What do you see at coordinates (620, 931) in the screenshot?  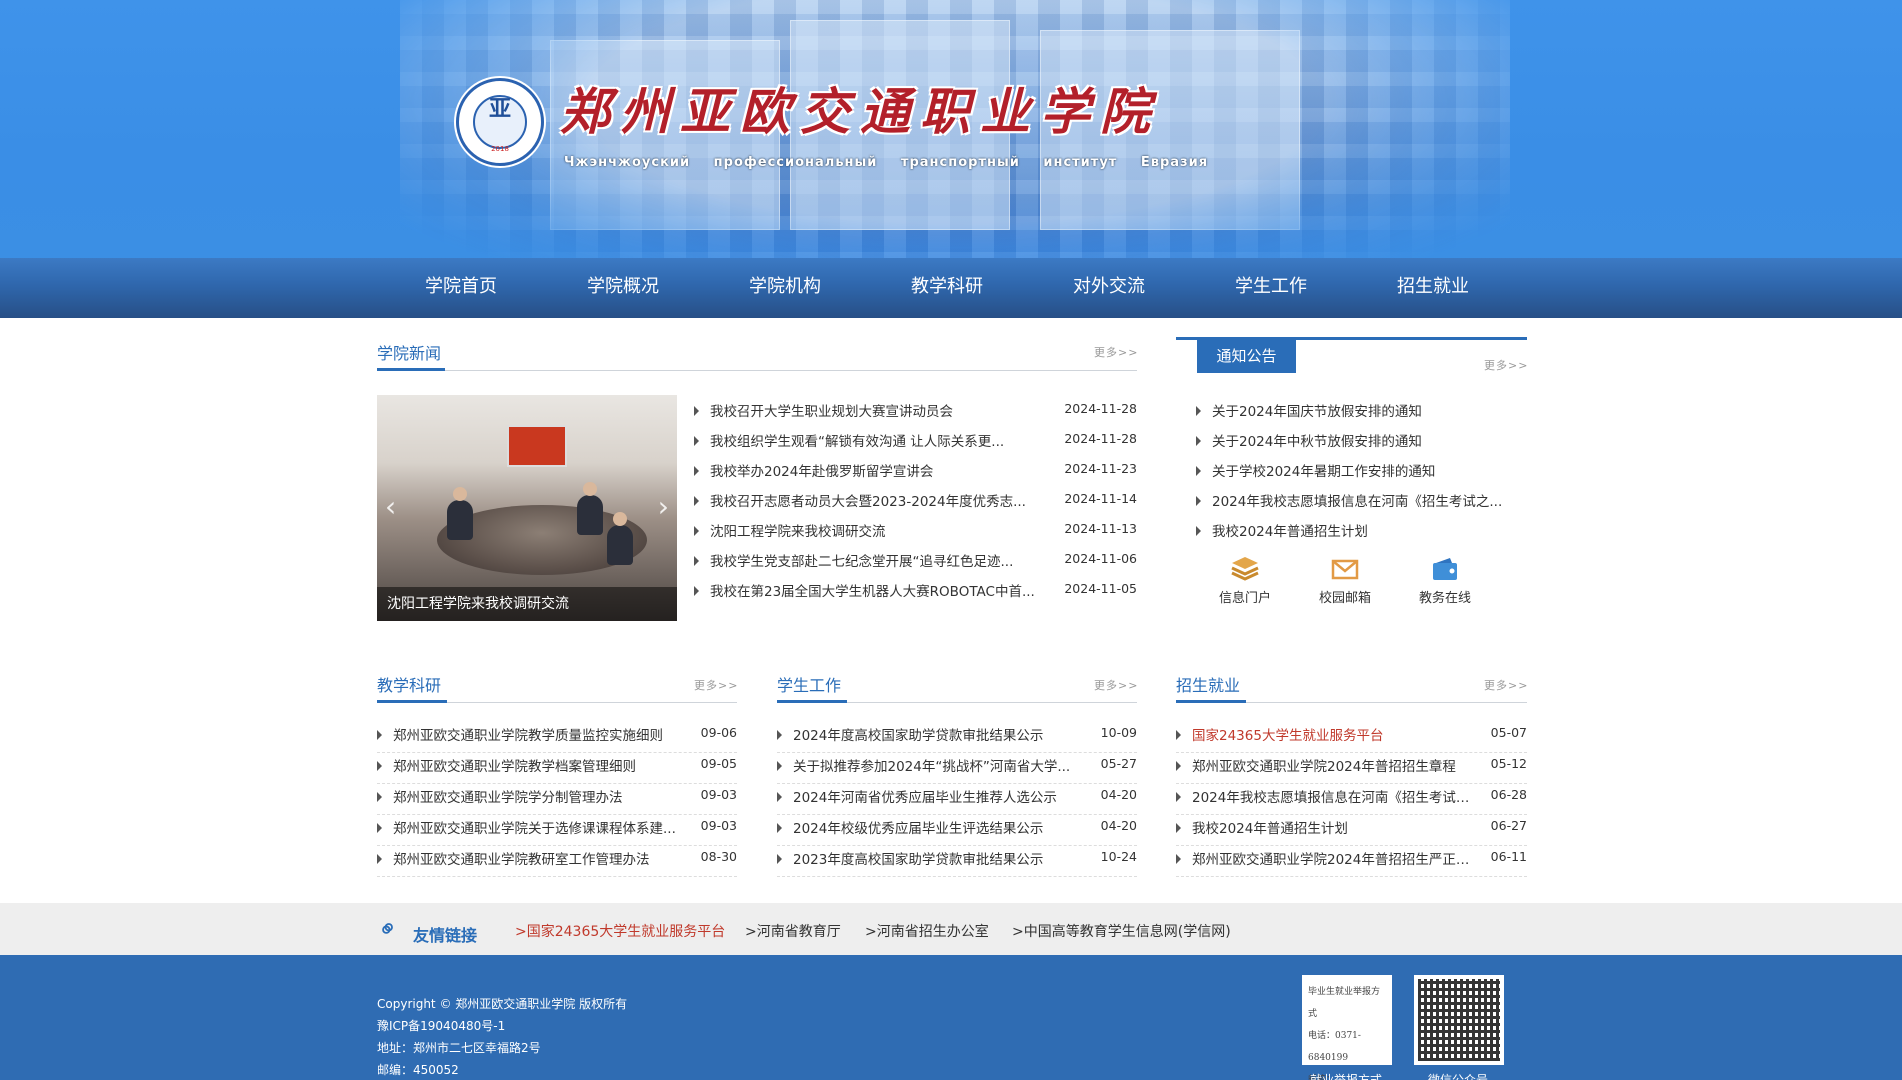 I see `friend-link-24365: >国家24365大学生就业服务平台` at bounding box center [620, 931].